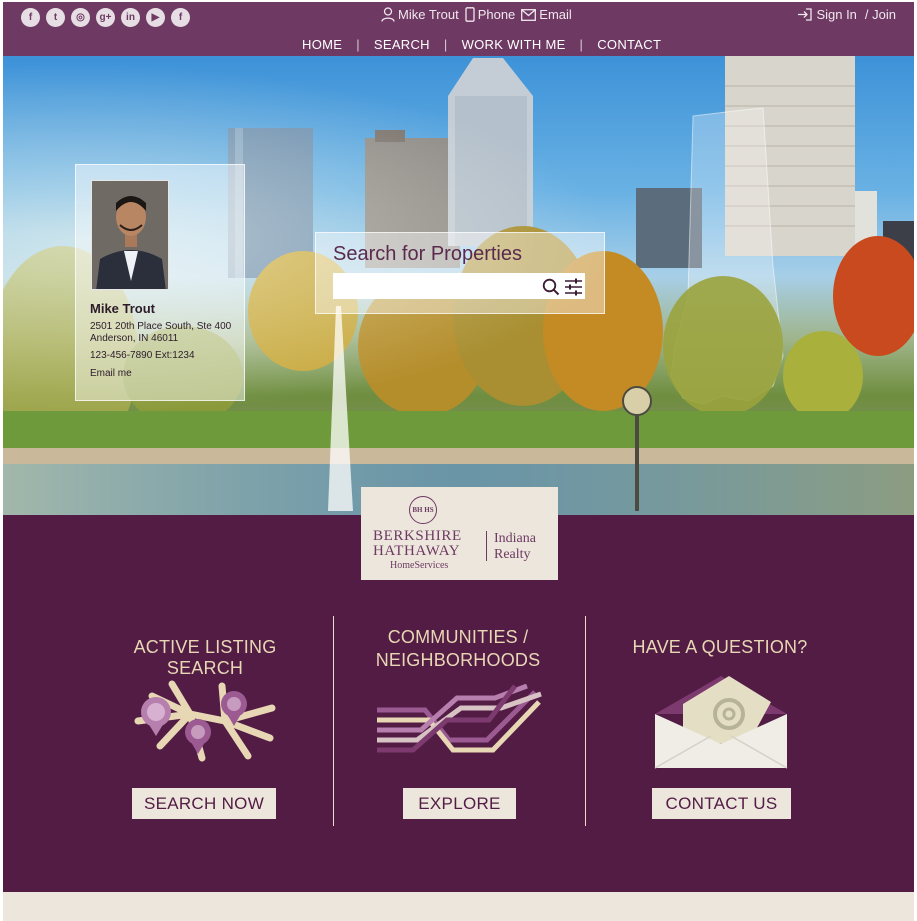  Describe the element at coordinates (427, 254) in the screenshot. I see `search-panel-title: Search for Properties` at that location.